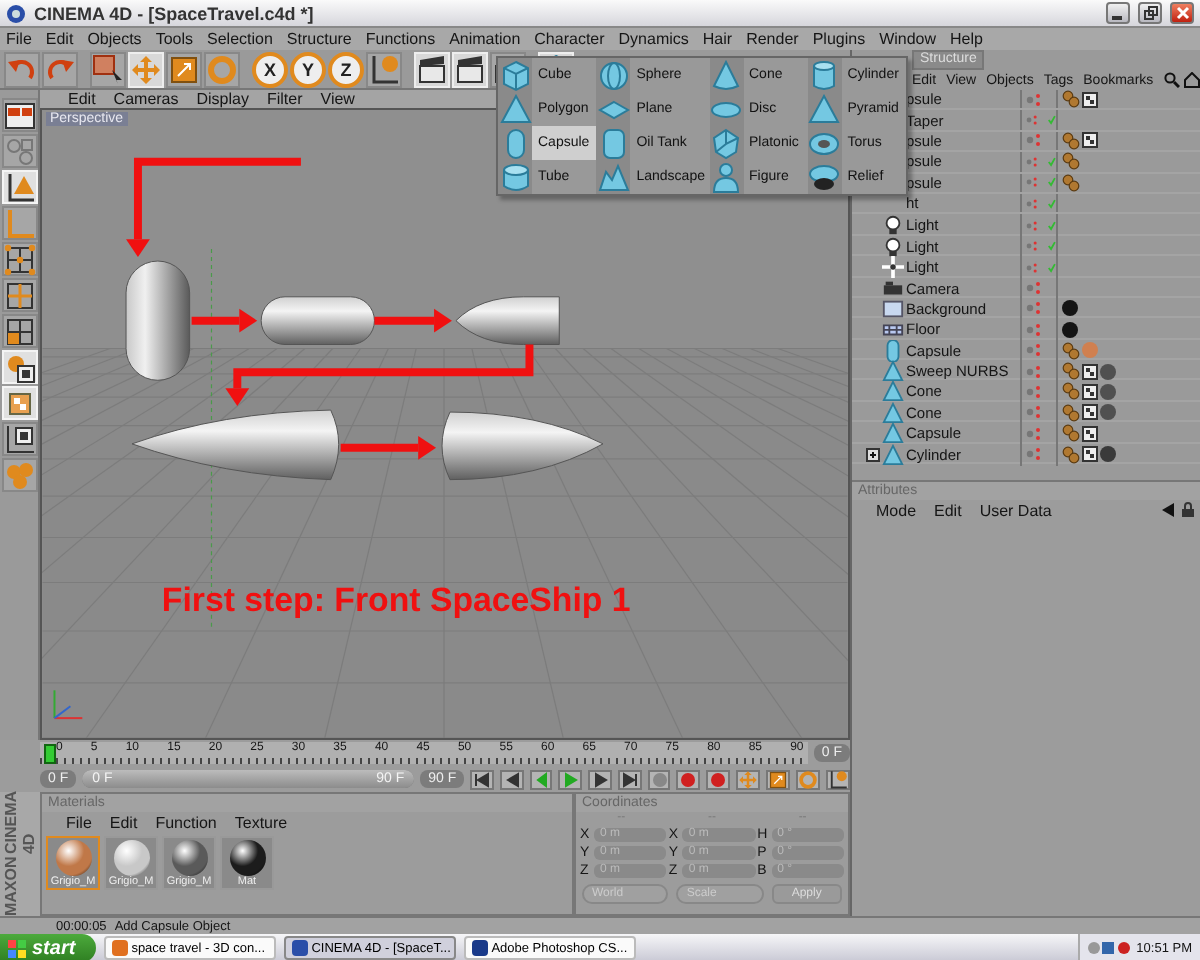 The width and height of the screenshot is (1200, 960). I want to click on clapper-icon, so click(470, 69).